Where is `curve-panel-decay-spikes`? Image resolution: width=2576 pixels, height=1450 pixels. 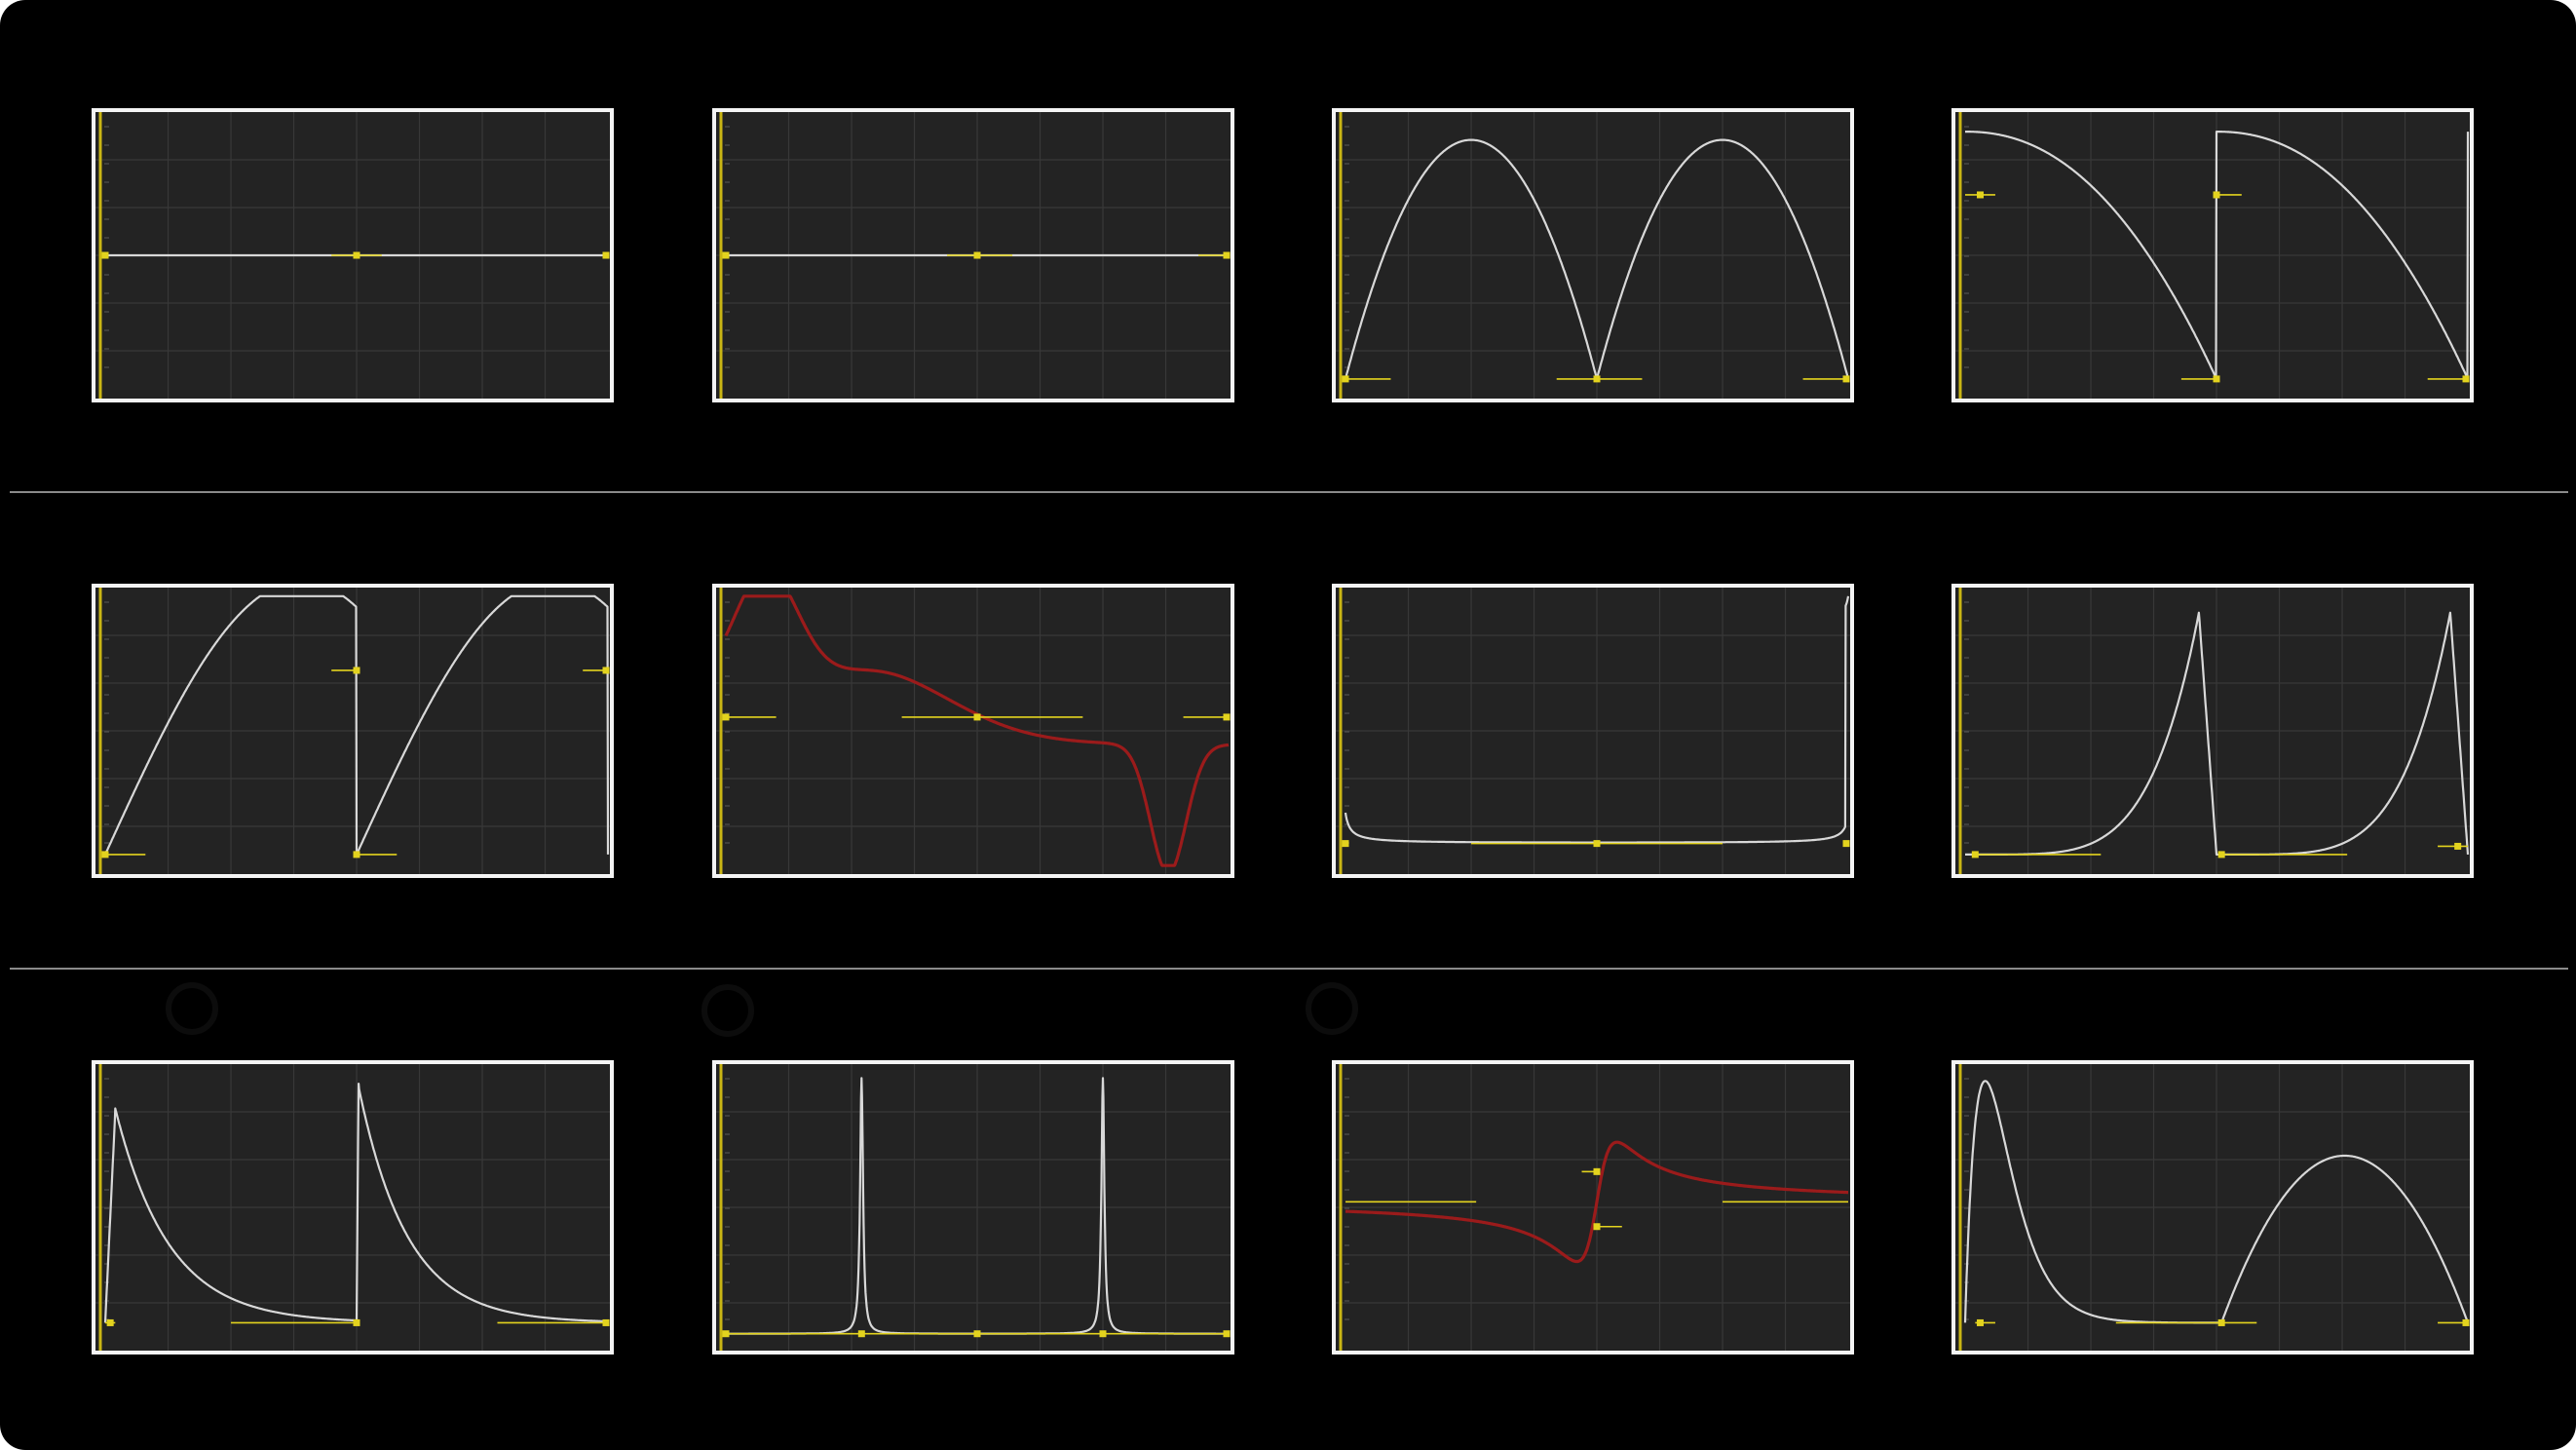
curve-panel-decay-spikes is located at coordinates (353, 1207).